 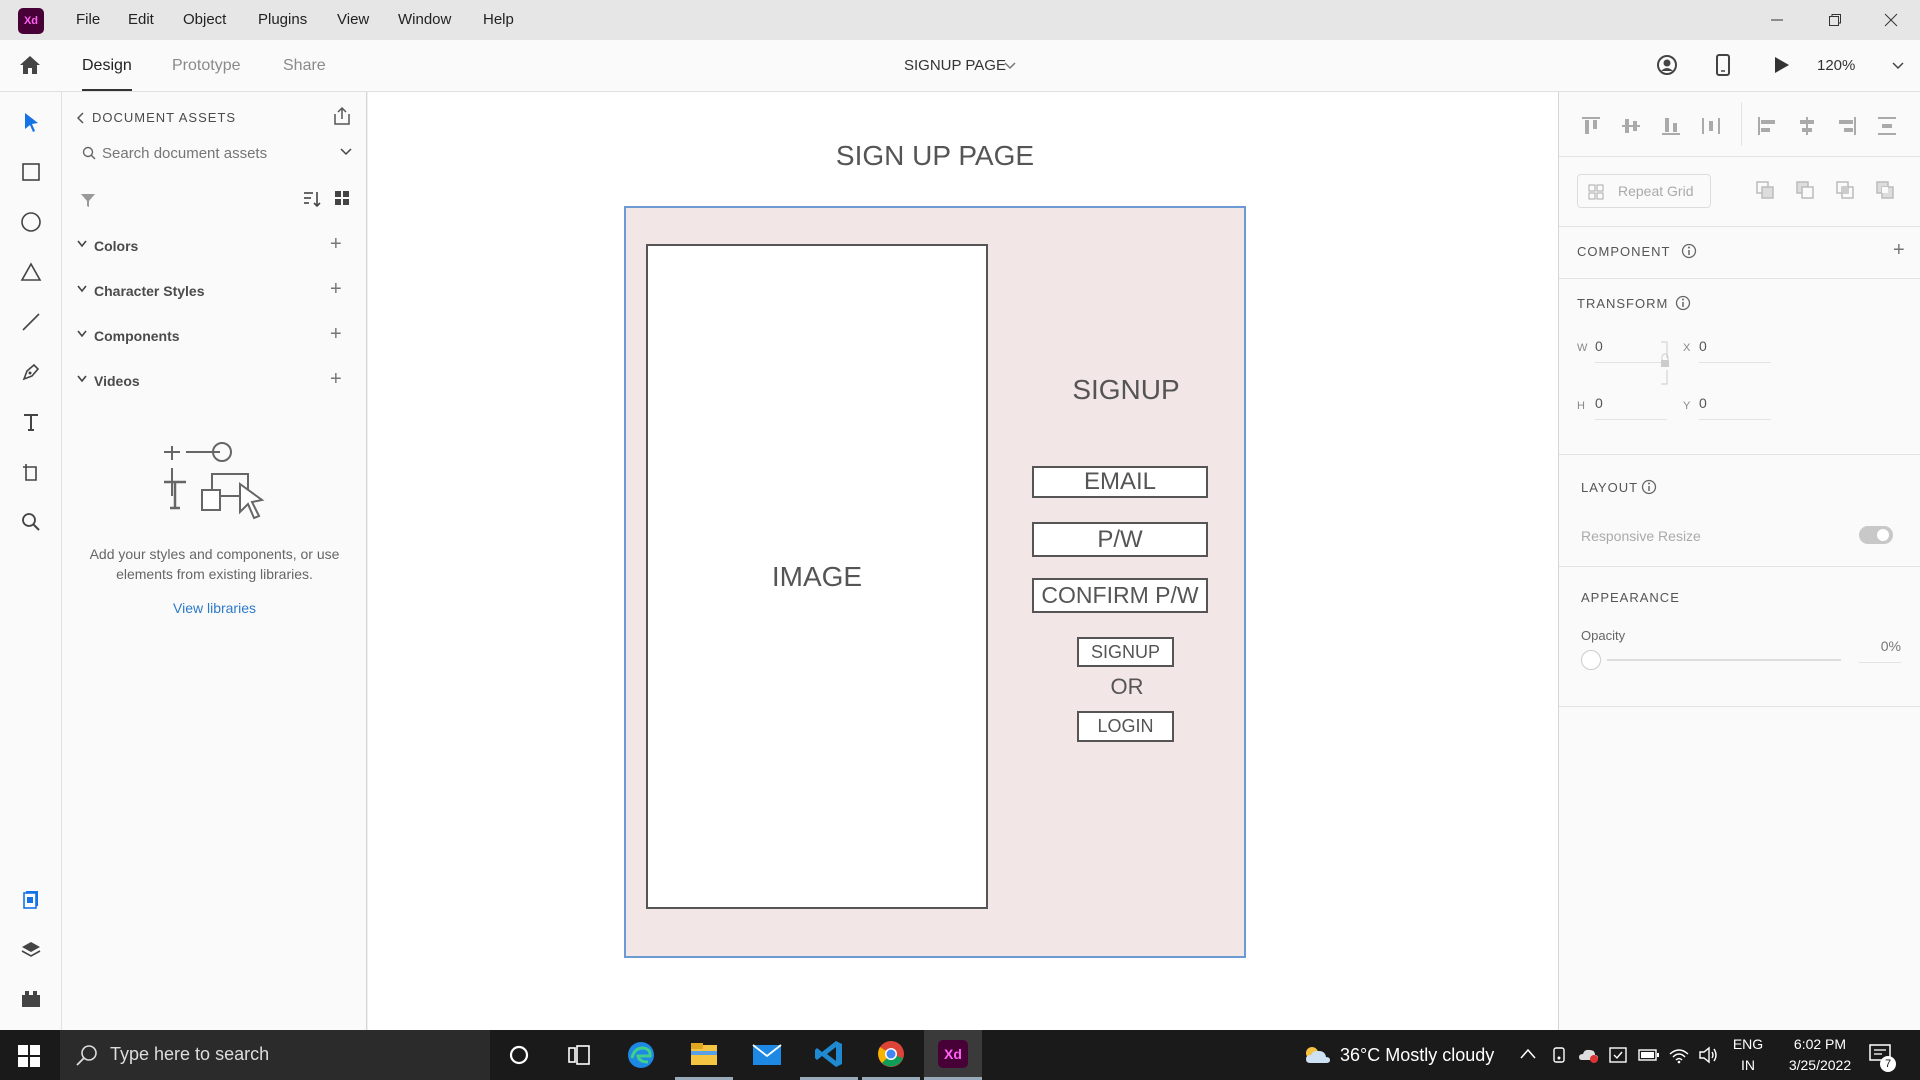 I want to click on tab-design: Design, so click(x=107, y=66).